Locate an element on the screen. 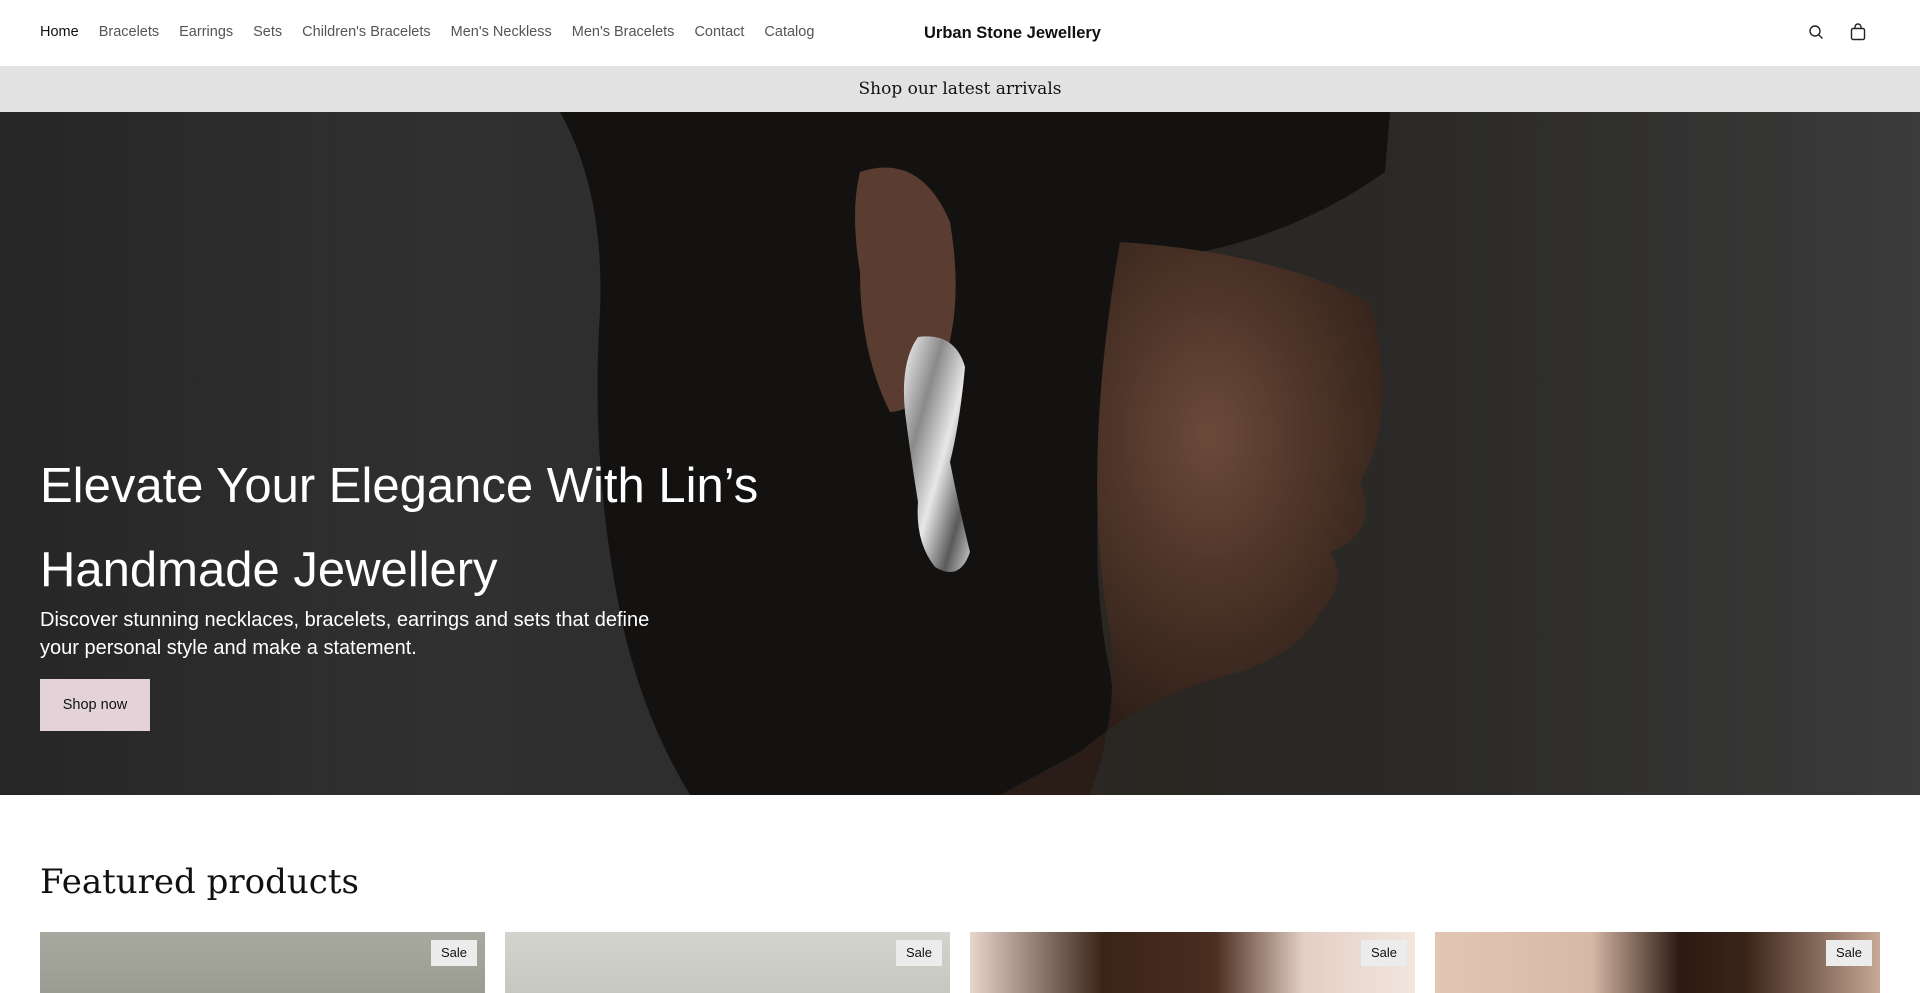  announcement-bar: Shop our latest arrivals is located at coordinates (960, 89).